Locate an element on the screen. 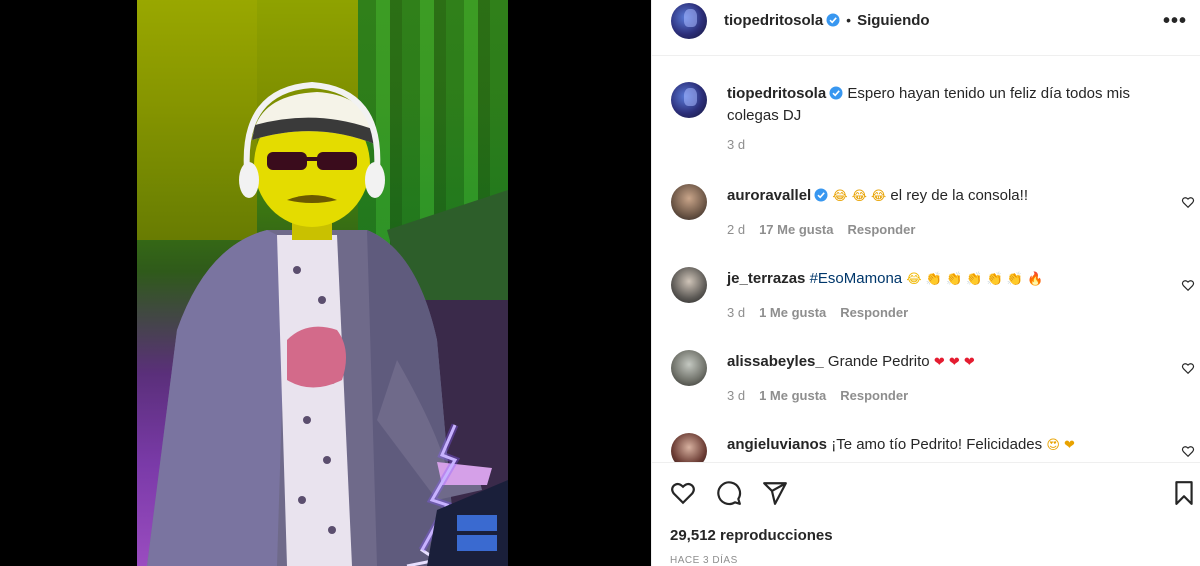 The height and width of the screenshot is (566, 1200). comment-meta: 2 d 17 Me gusta Responder is located at coordinates (828, 229).